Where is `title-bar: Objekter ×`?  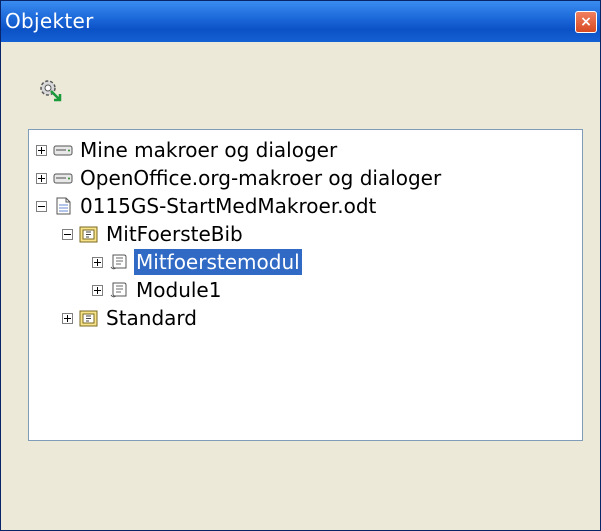
title-bar: Objekter × is located at coordinates (300, 21).